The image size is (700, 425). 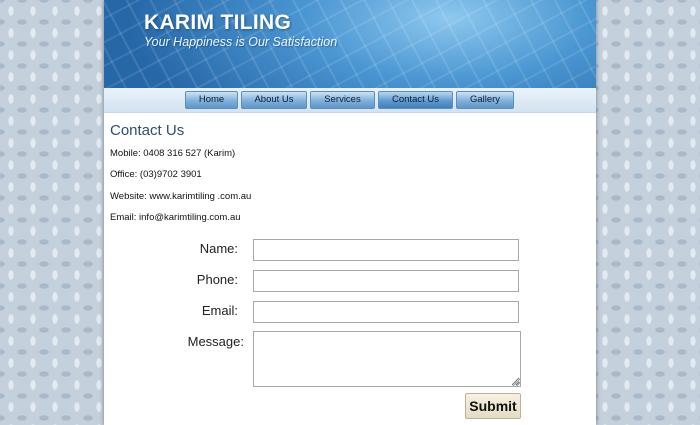 I want to click on page-title: Contact Us, so click(x=147, y=130).